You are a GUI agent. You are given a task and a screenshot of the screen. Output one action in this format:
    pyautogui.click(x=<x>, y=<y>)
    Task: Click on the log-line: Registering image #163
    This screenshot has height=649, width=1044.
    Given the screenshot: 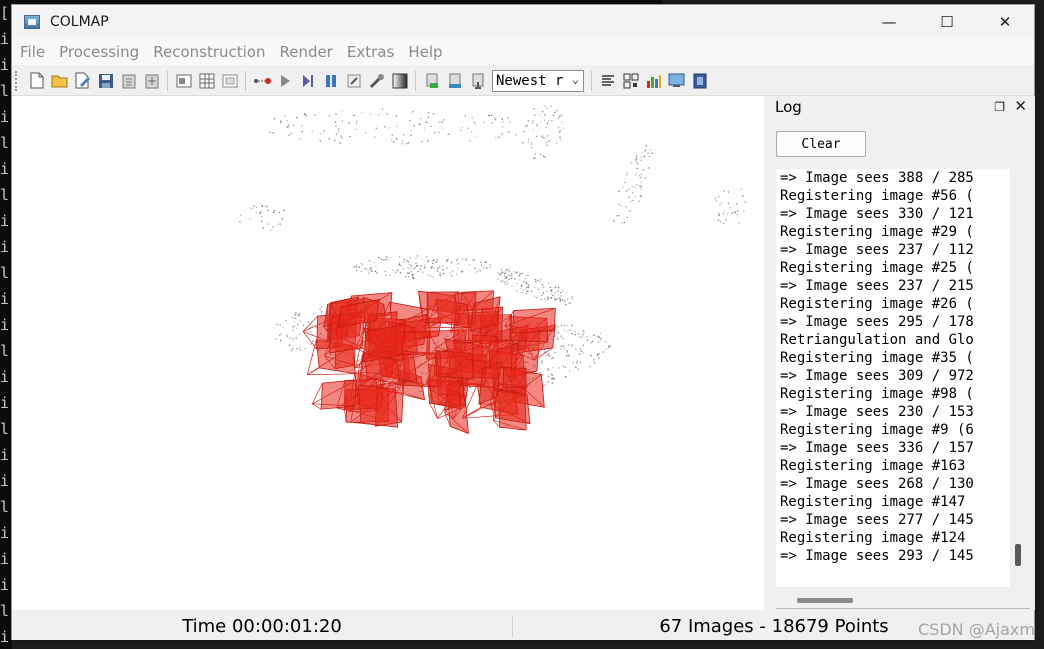 What is the action you would take?
    pyautogui.click(x=873, y=466)
    